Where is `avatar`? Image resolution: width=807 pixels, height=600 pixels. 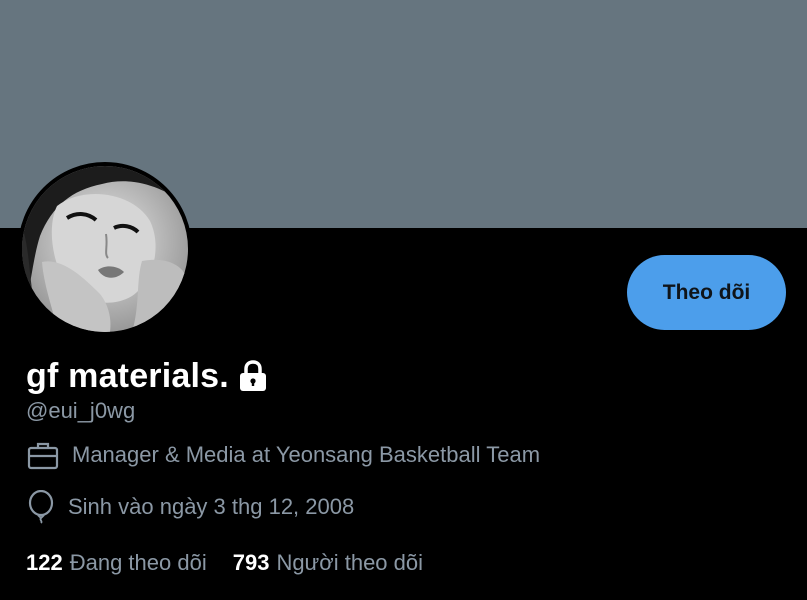 avatar is located at coordinates (105, 249).